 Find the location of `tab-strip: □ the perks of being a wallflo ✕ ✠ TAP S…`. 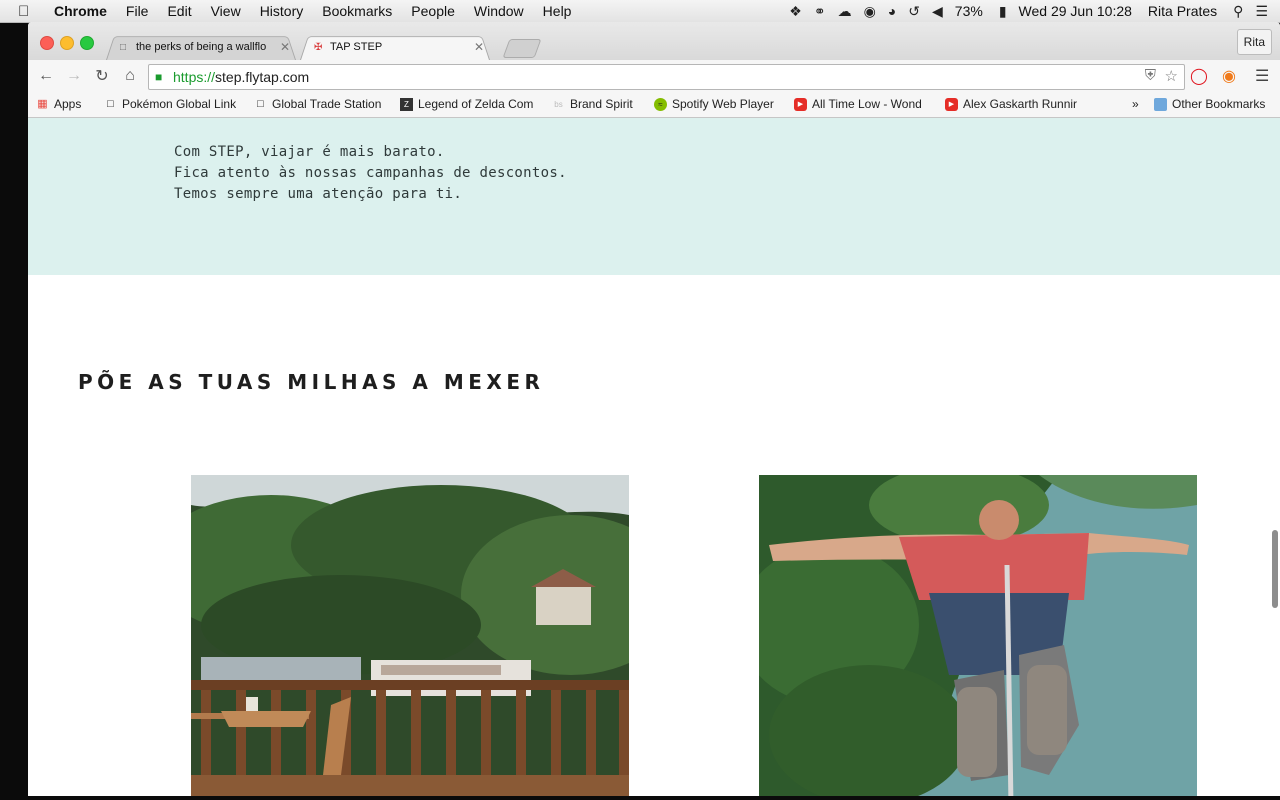

tab-strip: □ the perks of being a wallflo ✕ ✠ TAP S… is located at coordinates (654, 41).